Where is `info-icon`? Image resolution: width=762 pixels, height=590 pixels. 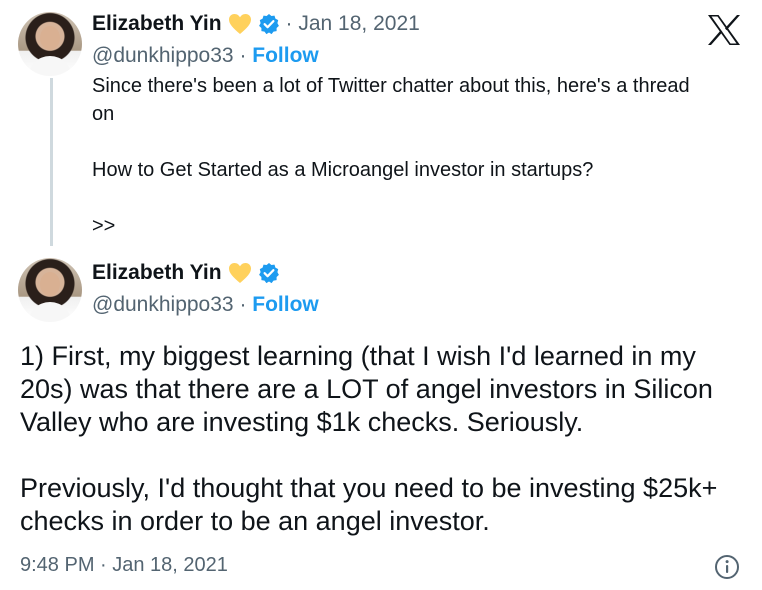 info-icon is located at coordinates (727, 567).